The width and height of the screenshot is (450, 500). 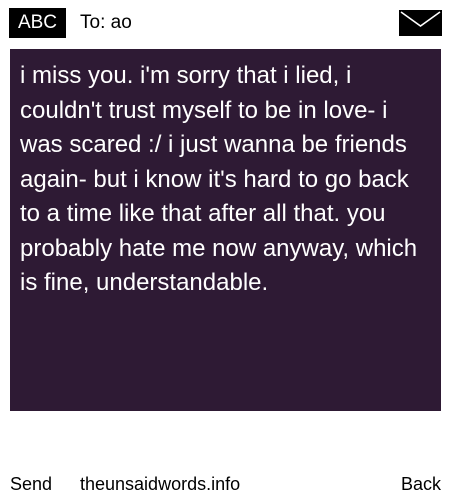 What do you see at coordinates (225, 22) in the screenshot?
I see `compose-header: ABC To: ao` at bounding box center [225, 22].